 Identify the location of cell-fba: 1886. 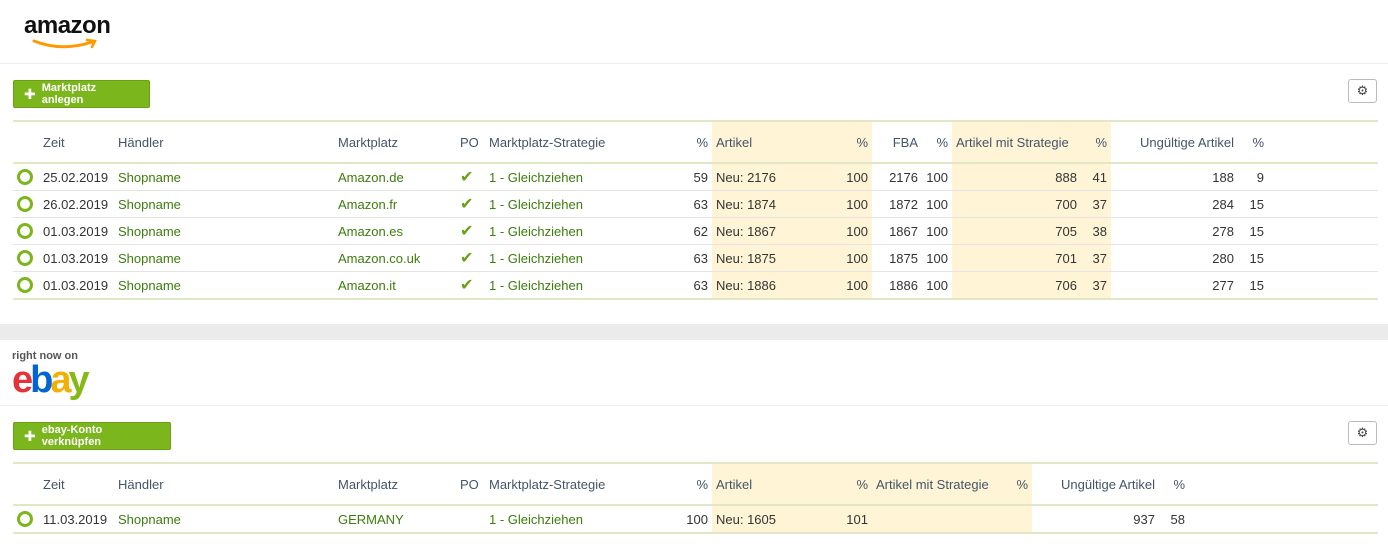
(897, 285).